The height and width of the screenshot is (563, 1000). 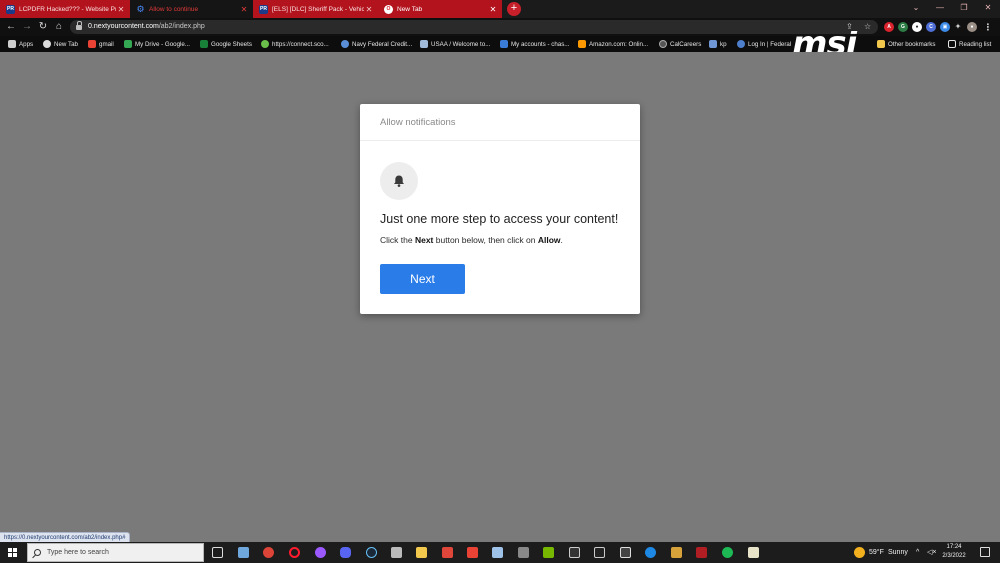 I want to click on address-bar: 0.nextyourcontent.com/ab2/index.php ⇪ ☆, so click(x=474, y=27).